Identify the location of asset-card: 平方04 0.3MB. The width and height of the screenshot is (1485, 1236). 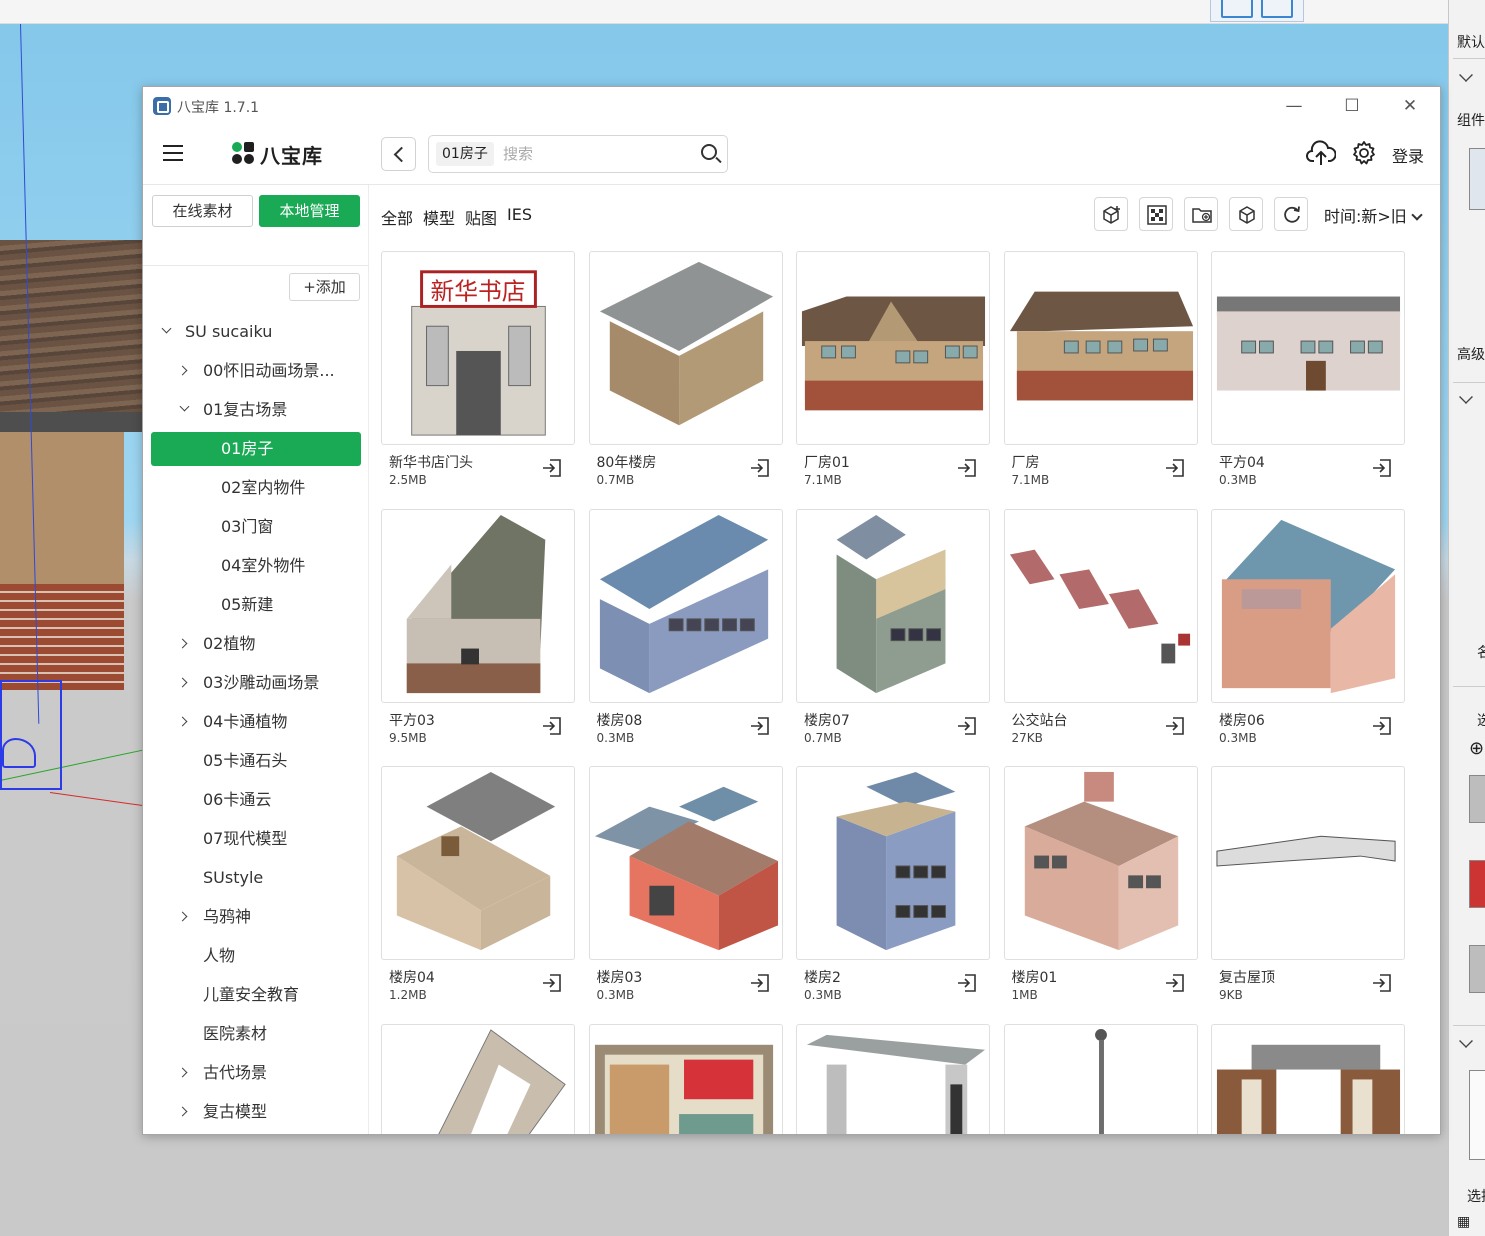
(1308, 371).